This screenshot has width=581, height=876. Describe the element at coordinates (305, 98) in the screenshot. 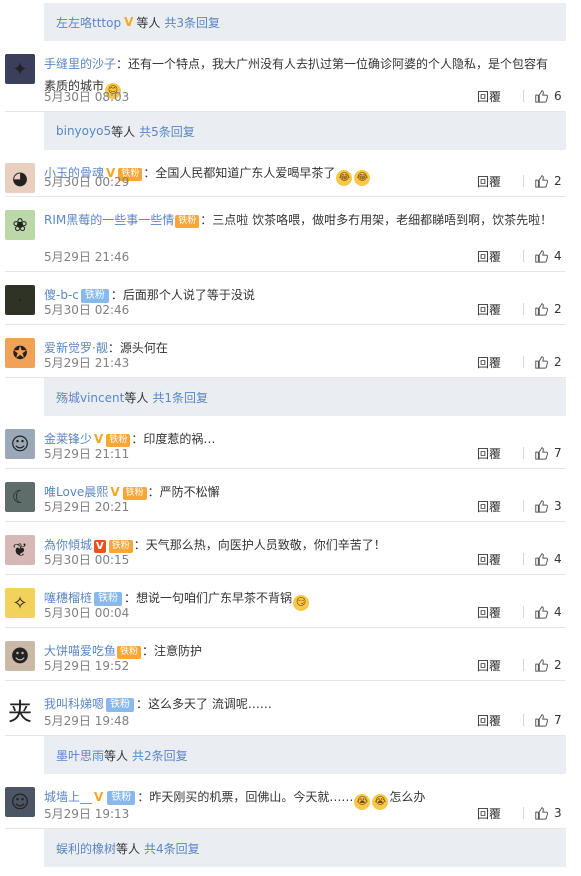

I see `comment-meta: 5月30日 08:03 回覆 6` at that location.